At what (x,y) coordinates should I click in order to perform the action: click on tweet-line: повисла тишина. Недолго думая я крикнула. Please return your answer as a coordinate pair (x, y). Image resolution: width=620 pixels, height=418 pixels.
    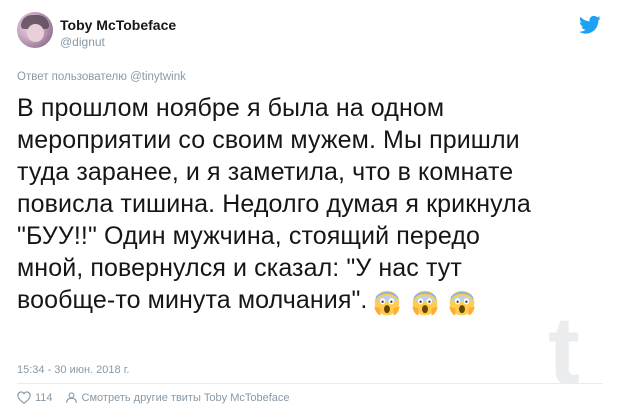
    Looking at the image, I should click on (274, 204).